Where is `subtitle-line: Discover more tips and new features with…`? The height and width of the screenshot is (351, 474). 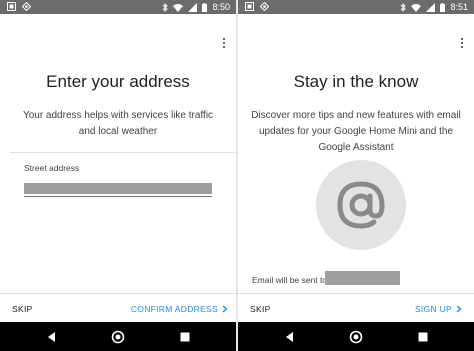
subtitle-line: Discover more tips and new features with… is located at coordinates (356, 115).